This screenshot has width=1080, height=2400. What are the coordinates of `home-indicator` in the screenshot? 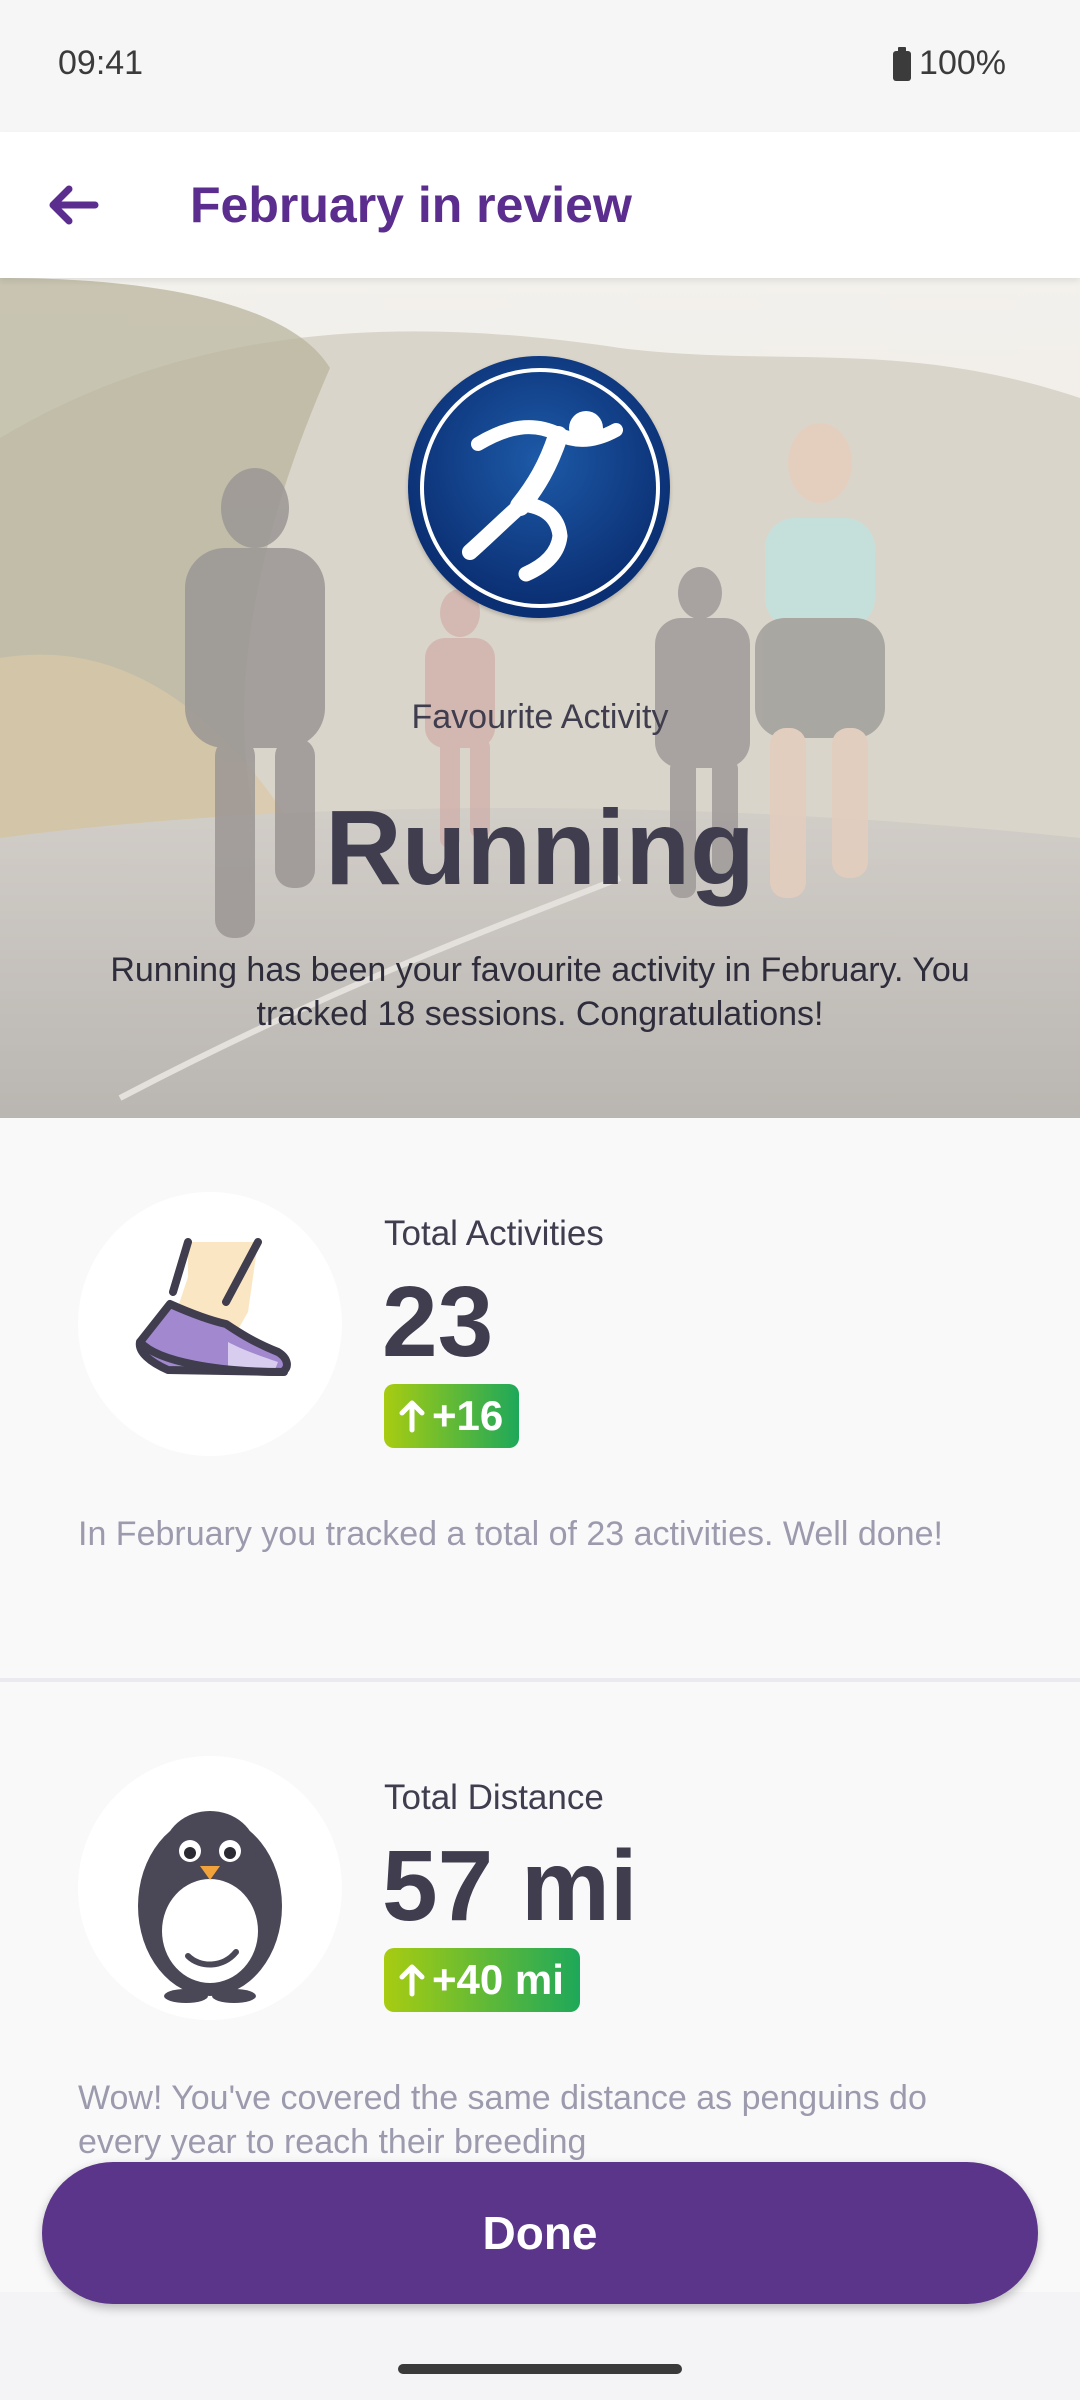 It's located at (540, 2369).